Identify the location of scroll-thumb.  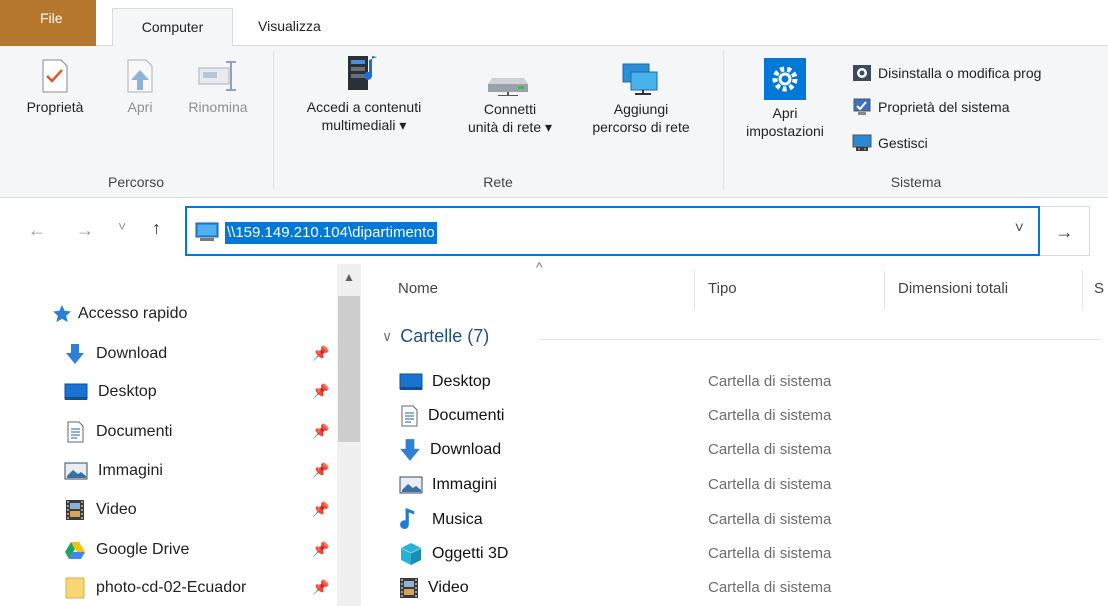
(349, 369).